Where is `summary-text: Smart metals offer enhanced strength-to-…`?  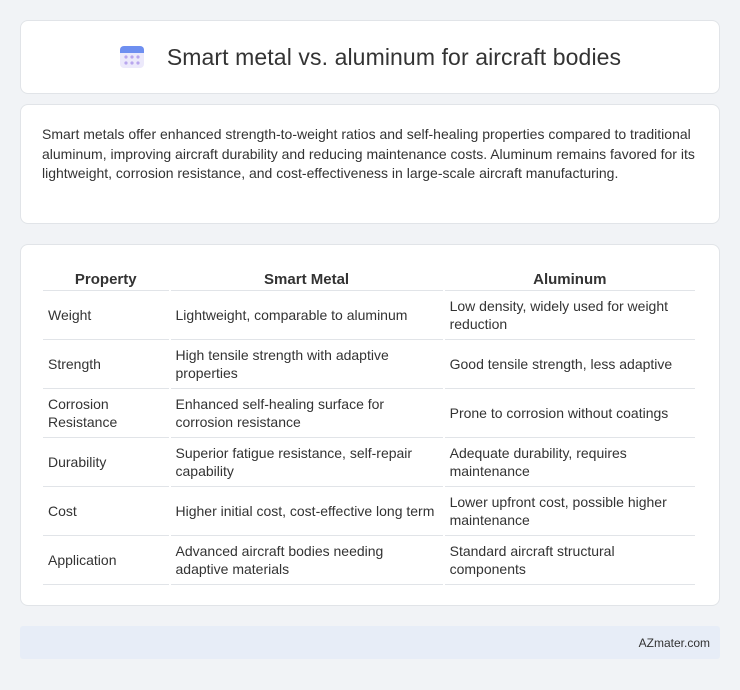
summary-text: Smart metals offer enhanced strength-to-… is located at coordinates (368, 153).